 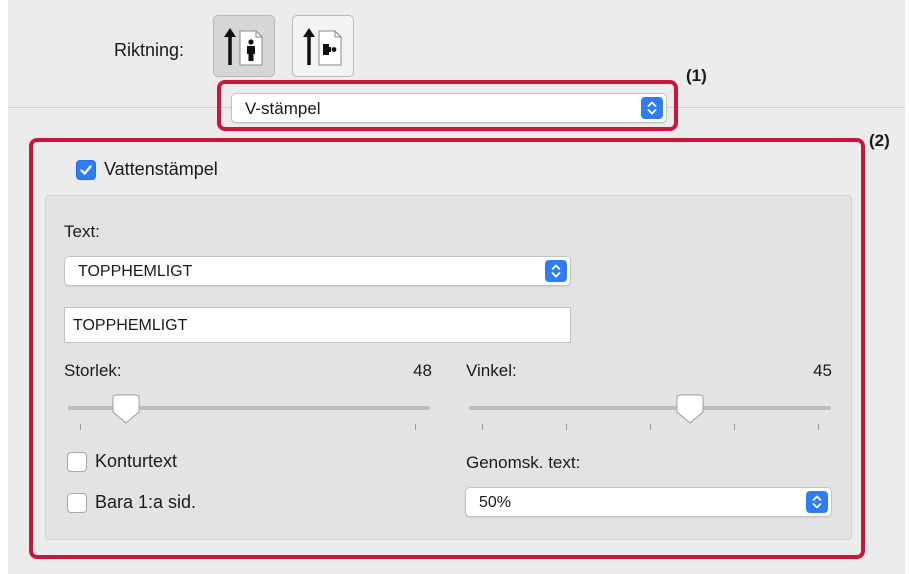 What do you see at coordinates (317, 271) in the screenshot?
I see `watermark-text-select: TOPPHEMLIGT` at bounding box center [317, 271].